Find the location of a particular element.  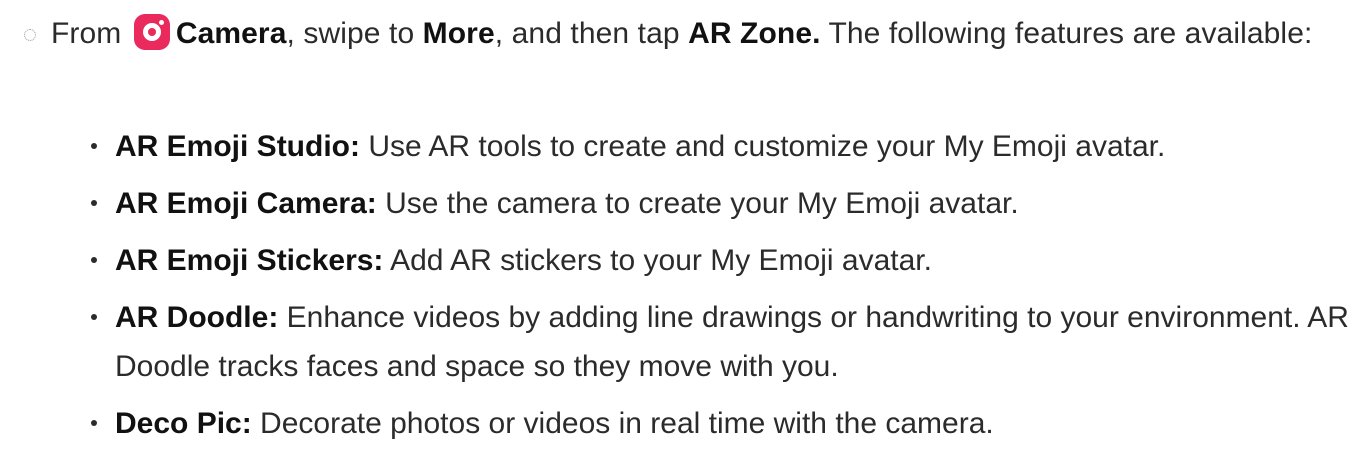

camera-app-name: Camera is located at coordinates (231, 33).